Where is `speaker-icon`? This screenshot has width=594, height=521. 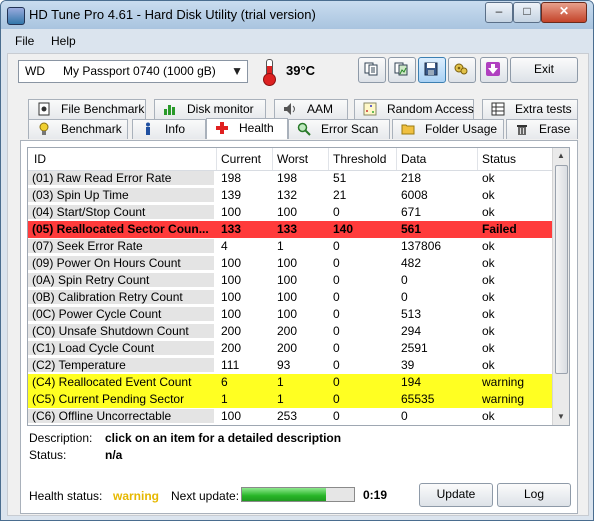 speaker-icon is located at coordinates (289, 109).